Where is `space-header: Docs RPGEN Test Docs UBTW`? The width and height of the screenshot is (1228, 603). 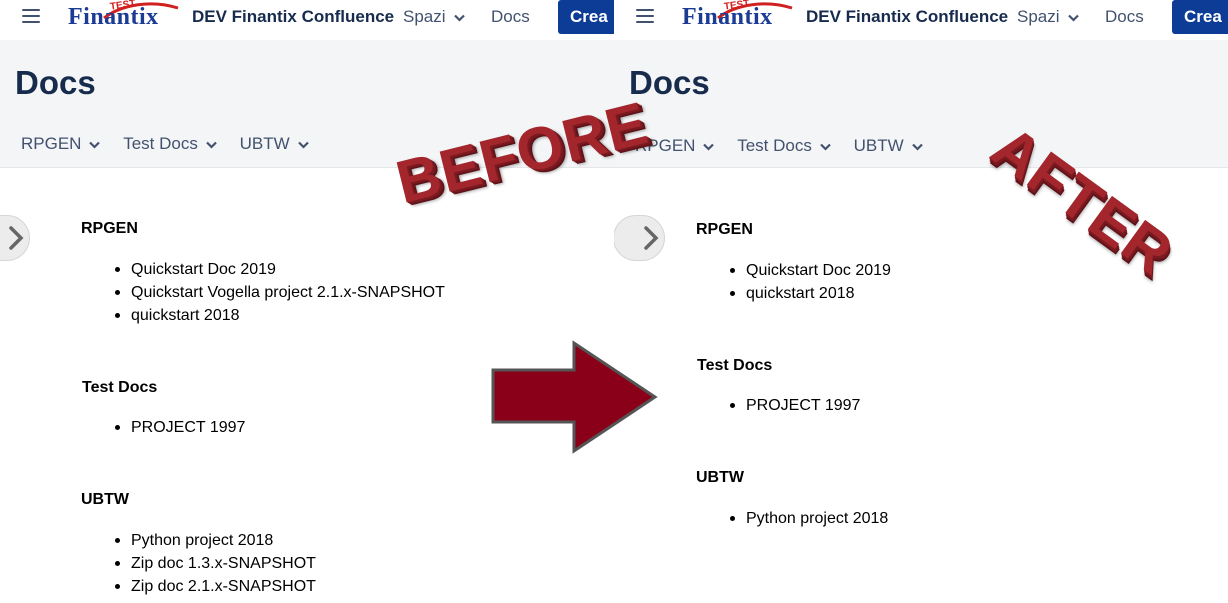
space-header: Docs RPGEN Test Docs UBTW is located at coordinates (921, 104).